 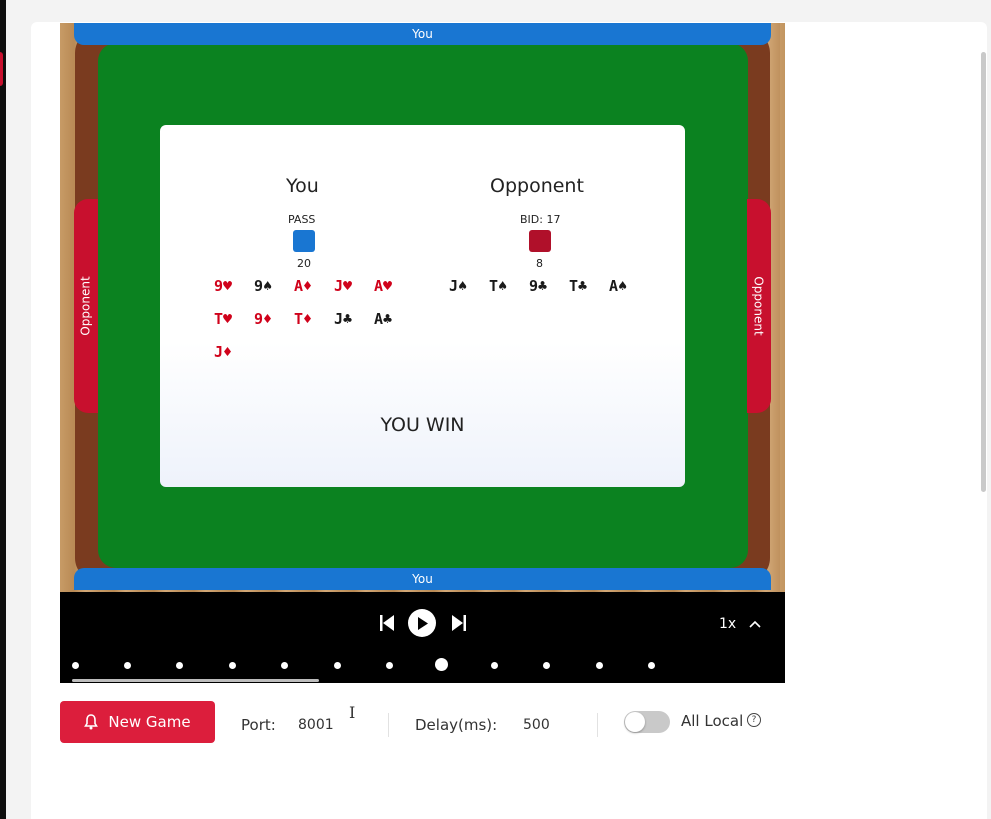 What do you see at coordinates (647, 722) in the screenshot?
I see `all-local-toggle` at bounding box center [647, 722].